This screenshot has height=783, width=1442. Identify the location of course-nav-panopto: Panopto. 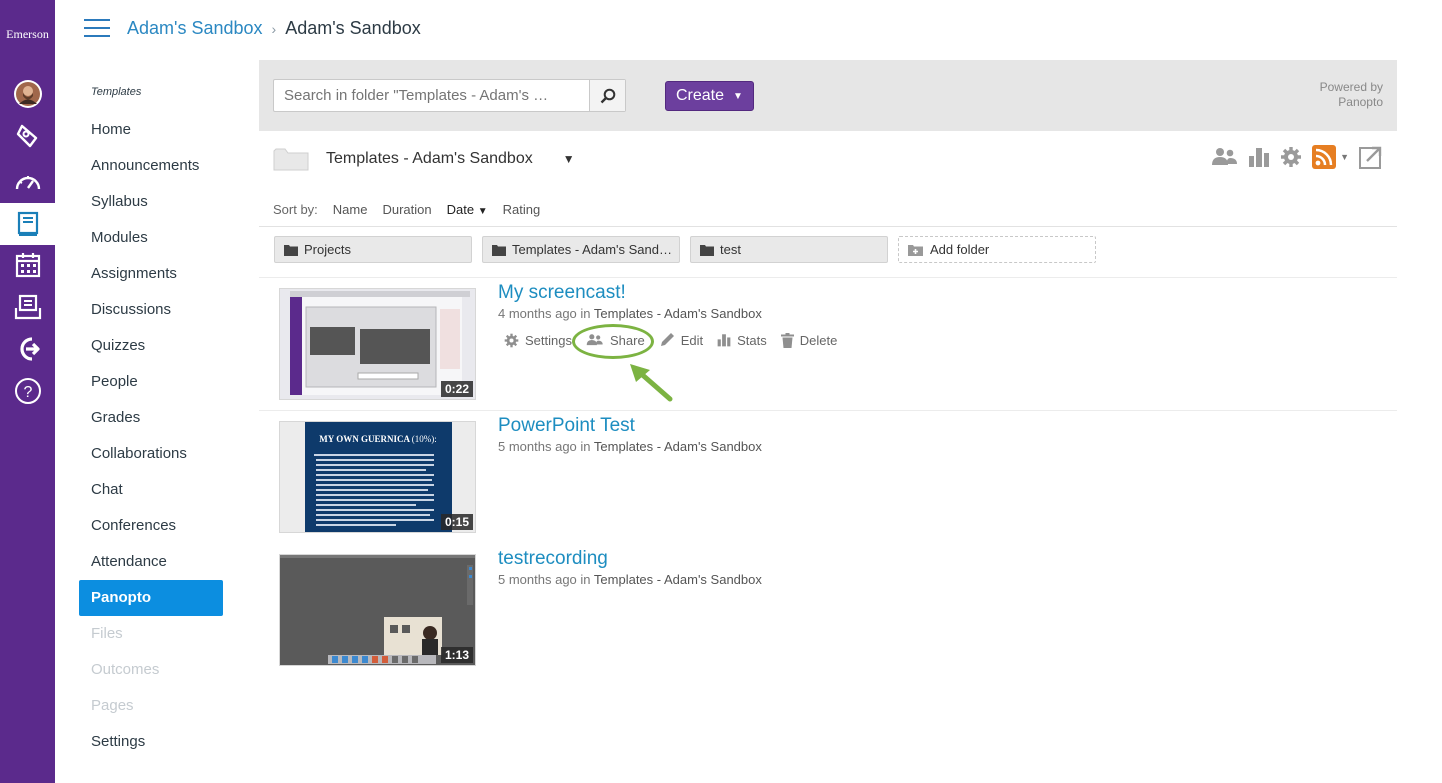
(151, 598).